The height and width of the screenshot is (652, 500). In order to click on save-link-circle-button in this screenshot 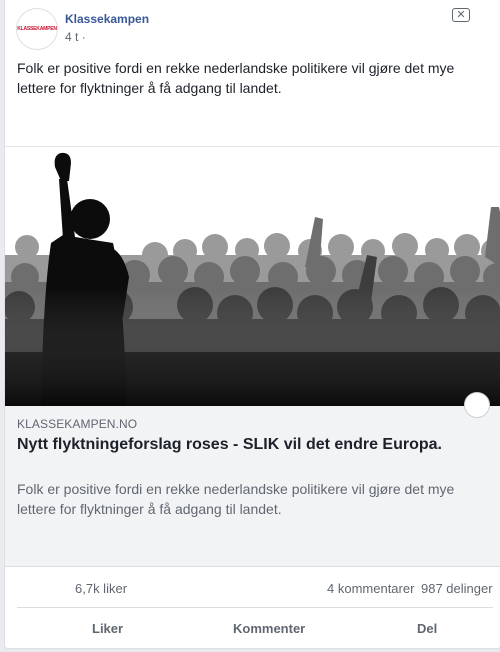, I will do `click(477, 405)`.